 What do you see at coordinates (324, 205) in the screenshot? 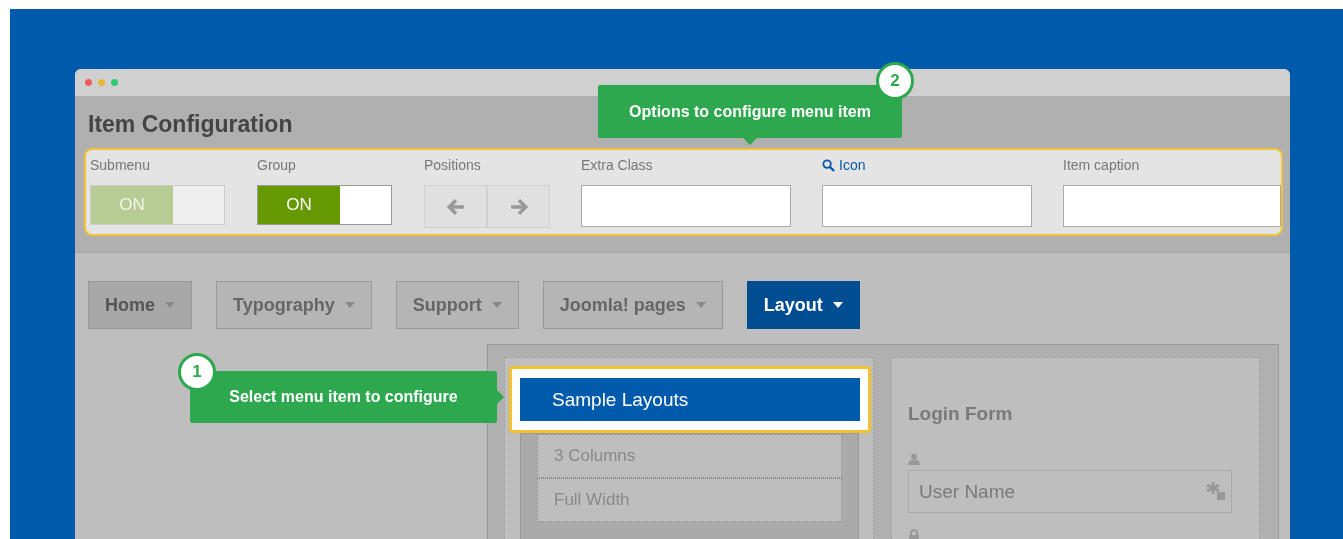
I see `toggle-switch: ON` at bounding box center [324, 205].